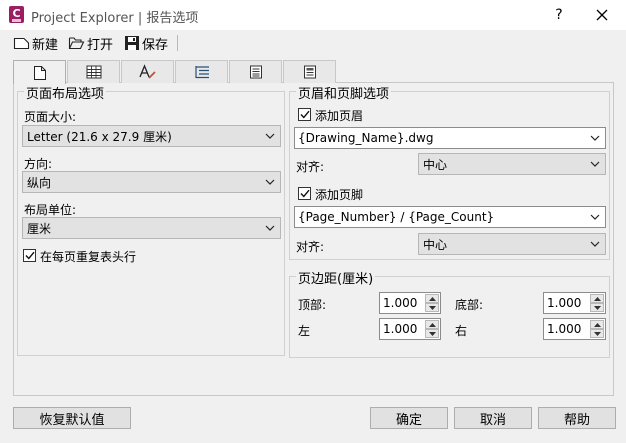 The height and width of the screenshot is (443, 626). I want to click on margin-top-label: 顶部:, so click(312, 305).